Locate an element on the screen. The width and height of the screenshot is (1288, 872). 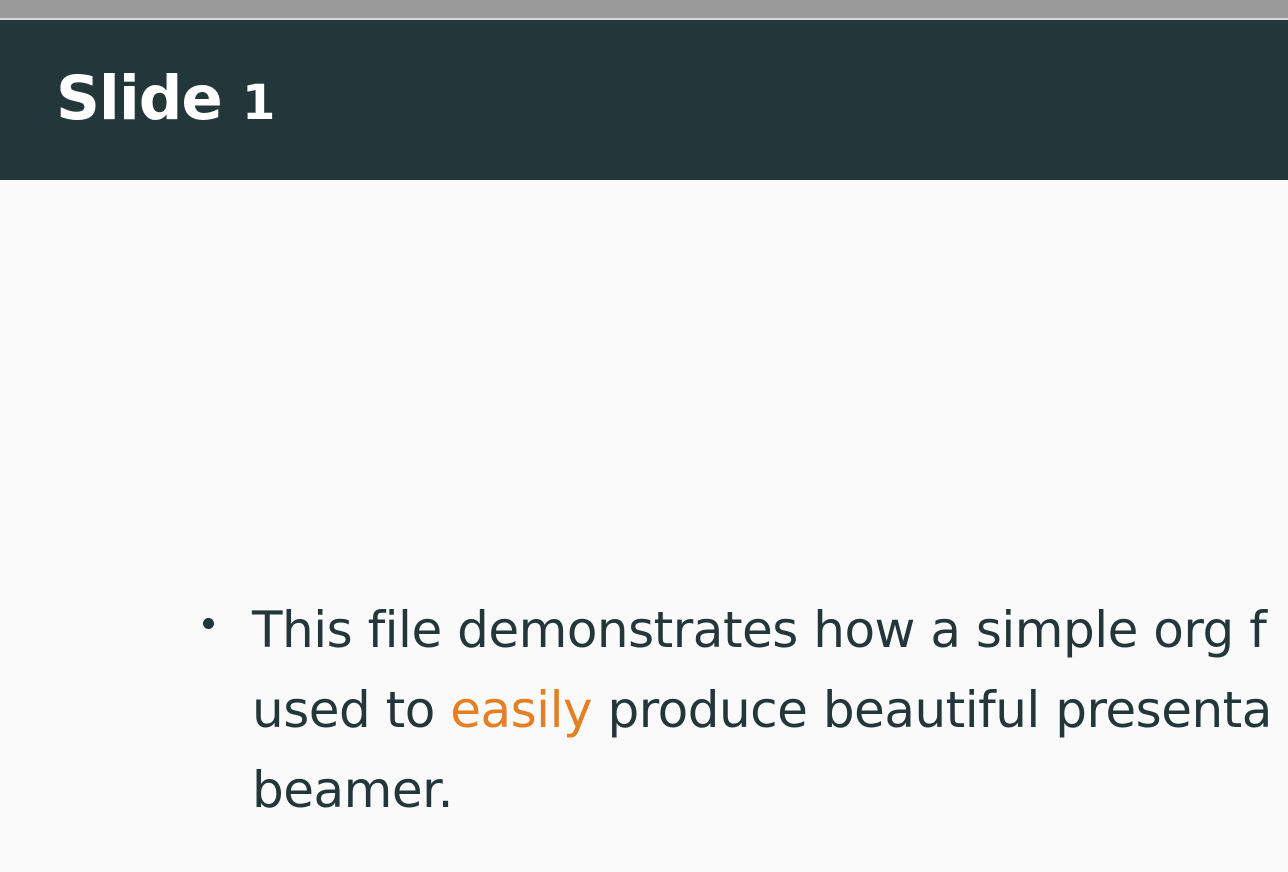
slide-title-word: Slide is located at coordinates (139, 98).